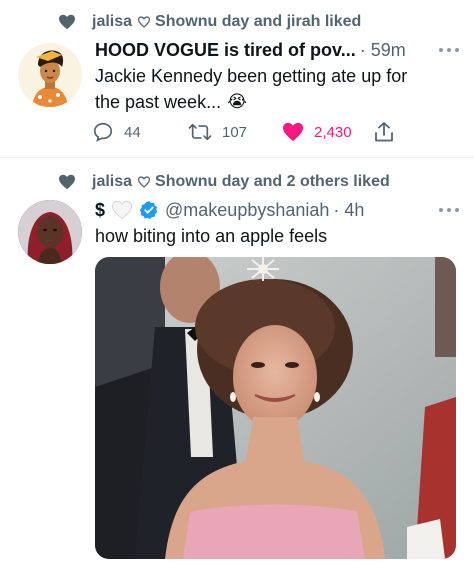  What do you see at coordinates (383, 50) in the screenshot?
I see `tweet-time: · 59m` at bounding box center [383, 50].